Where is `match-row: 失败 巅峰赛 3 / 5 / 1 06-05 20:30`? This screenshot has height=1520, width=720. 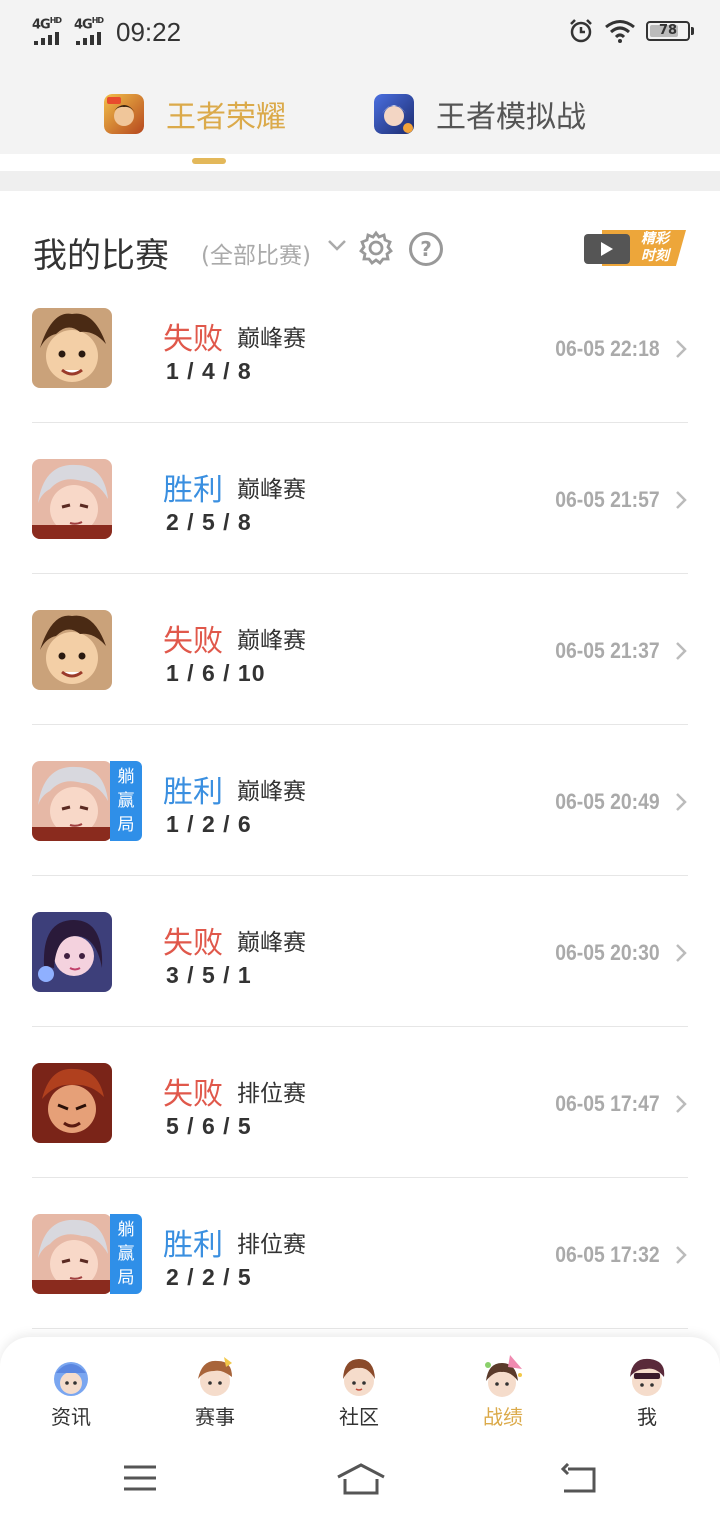
match-row: 失败 巅峰赛 3 / 5 / 1 06-05 20:30 is located at coordinates (360, 951).